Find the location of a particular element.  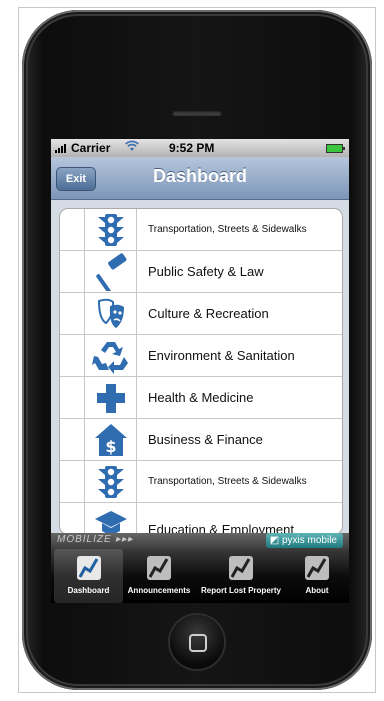

list-item-label: Public Safety & Law is located at coordinates (206, 271).